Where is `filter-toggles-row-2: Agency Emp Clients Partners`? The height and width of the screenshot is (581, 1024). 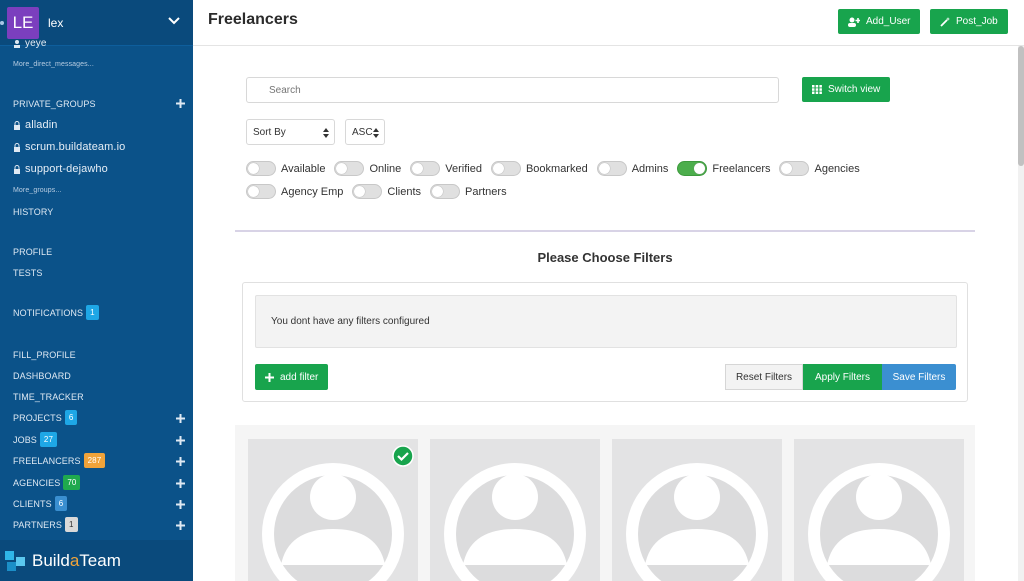 filter-toggles-row-2: Agency Emp Clients Partners is located at coordinates (381, 191).